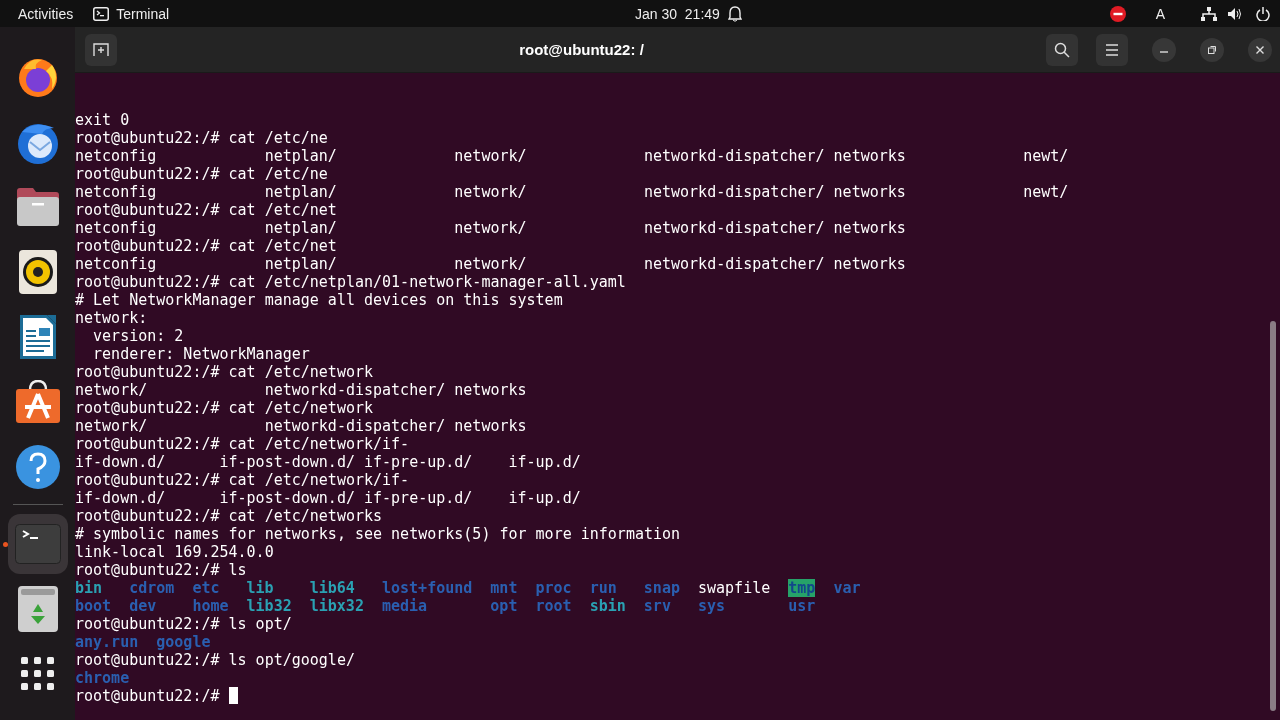 This screenshot has height=720, width=1280. What do you see at coordinates (174, 552) in the screenshot?
I see `terminal-line: link-local 169.254.0.0` at bounding box center [174, 552].